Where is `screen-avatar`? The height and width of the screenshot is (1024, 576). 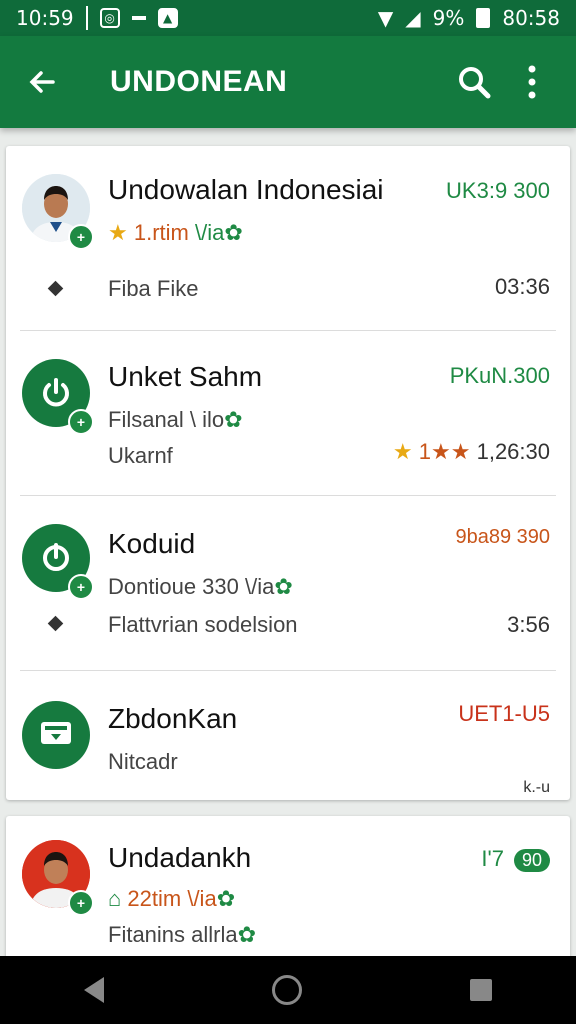
screen-avatar is located at coordinates (56, 735).